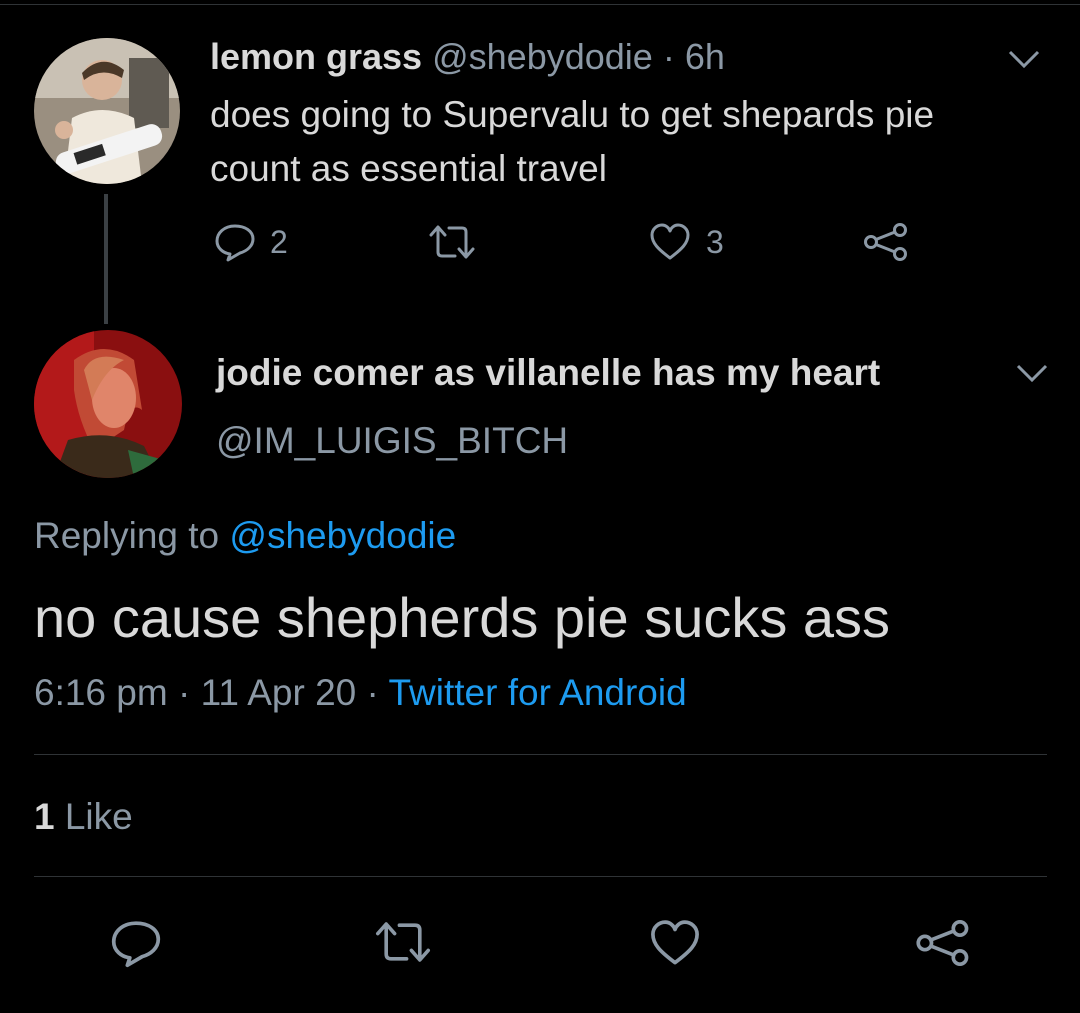 The image size is (1080, 1013). I want to click on parent-retweet-button, so click(452, 242).